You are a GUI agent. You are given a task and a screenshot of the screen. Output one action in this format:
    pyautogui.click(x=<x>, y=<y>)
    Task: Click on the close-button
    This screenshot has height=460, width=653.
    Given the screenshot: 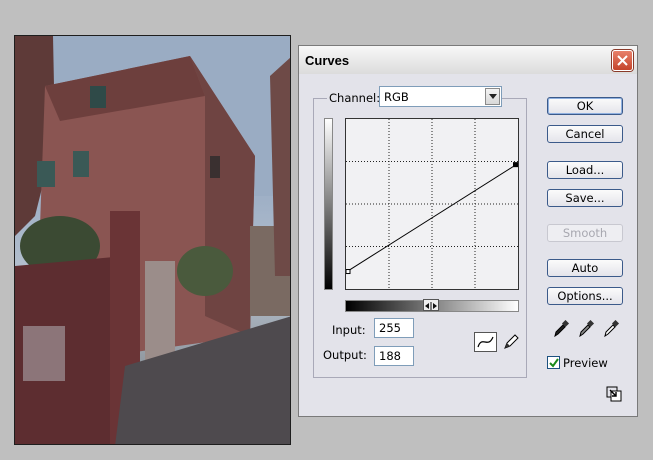 What is the action you would take?
    pyautogui.click(x=622, y=60)
    